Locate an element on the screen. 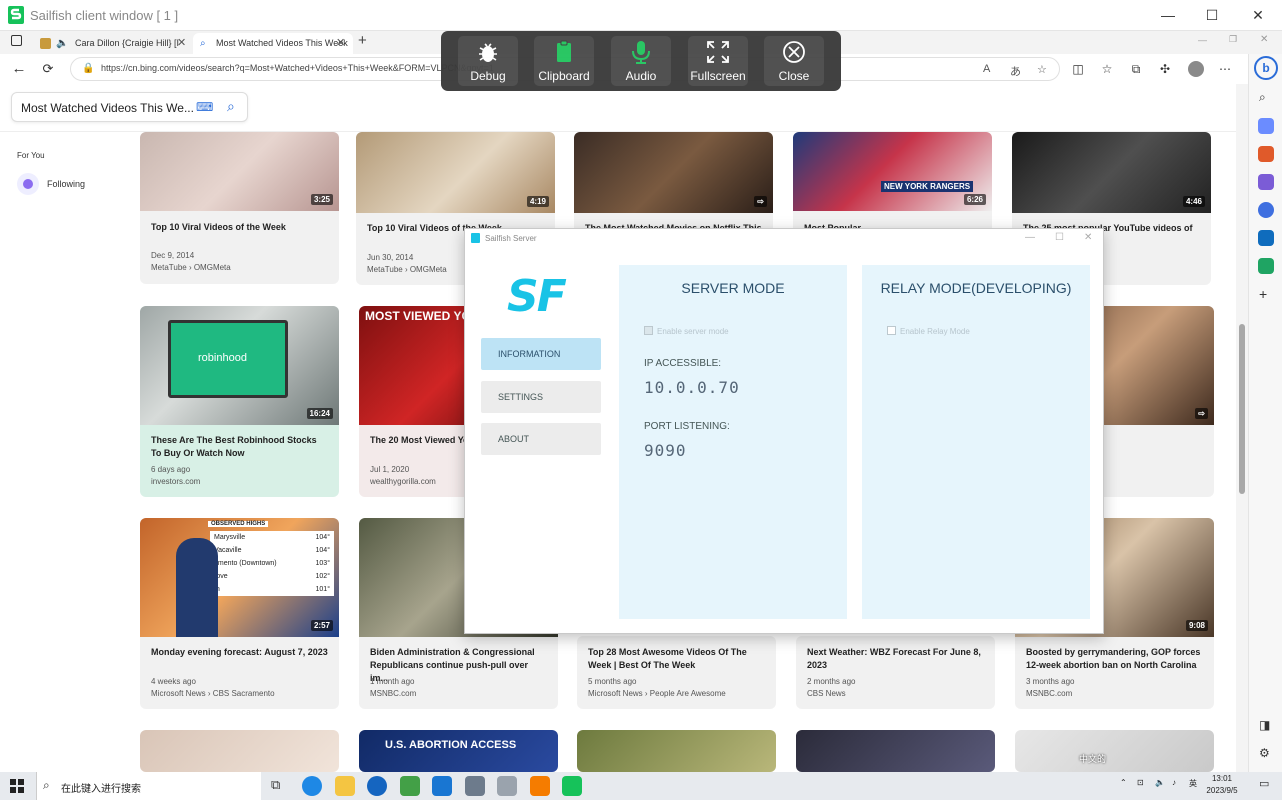  minimize-button: — is located at coordinates (1168, 15).